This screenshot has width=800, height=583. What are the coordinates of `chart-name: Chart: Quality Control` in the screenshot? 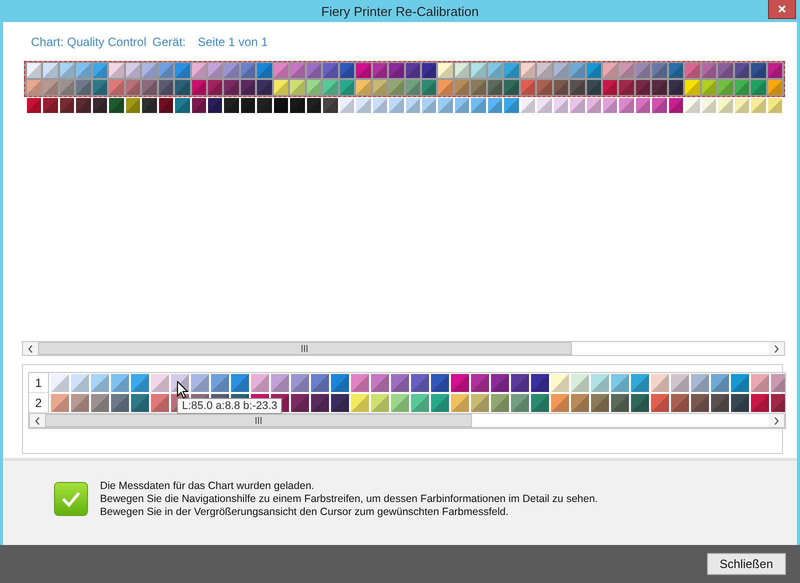 It's located at (88, 42).